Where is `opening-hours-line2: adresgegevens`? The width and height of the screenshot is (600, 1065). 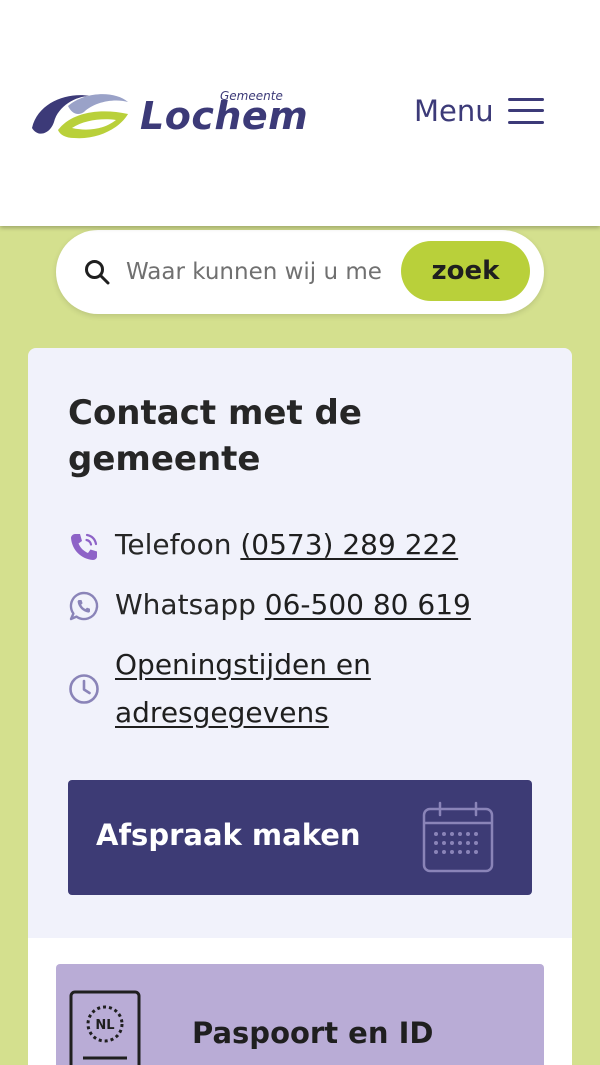
opening-hours-line2: adresgegevens is located at coordinates (222, 712).